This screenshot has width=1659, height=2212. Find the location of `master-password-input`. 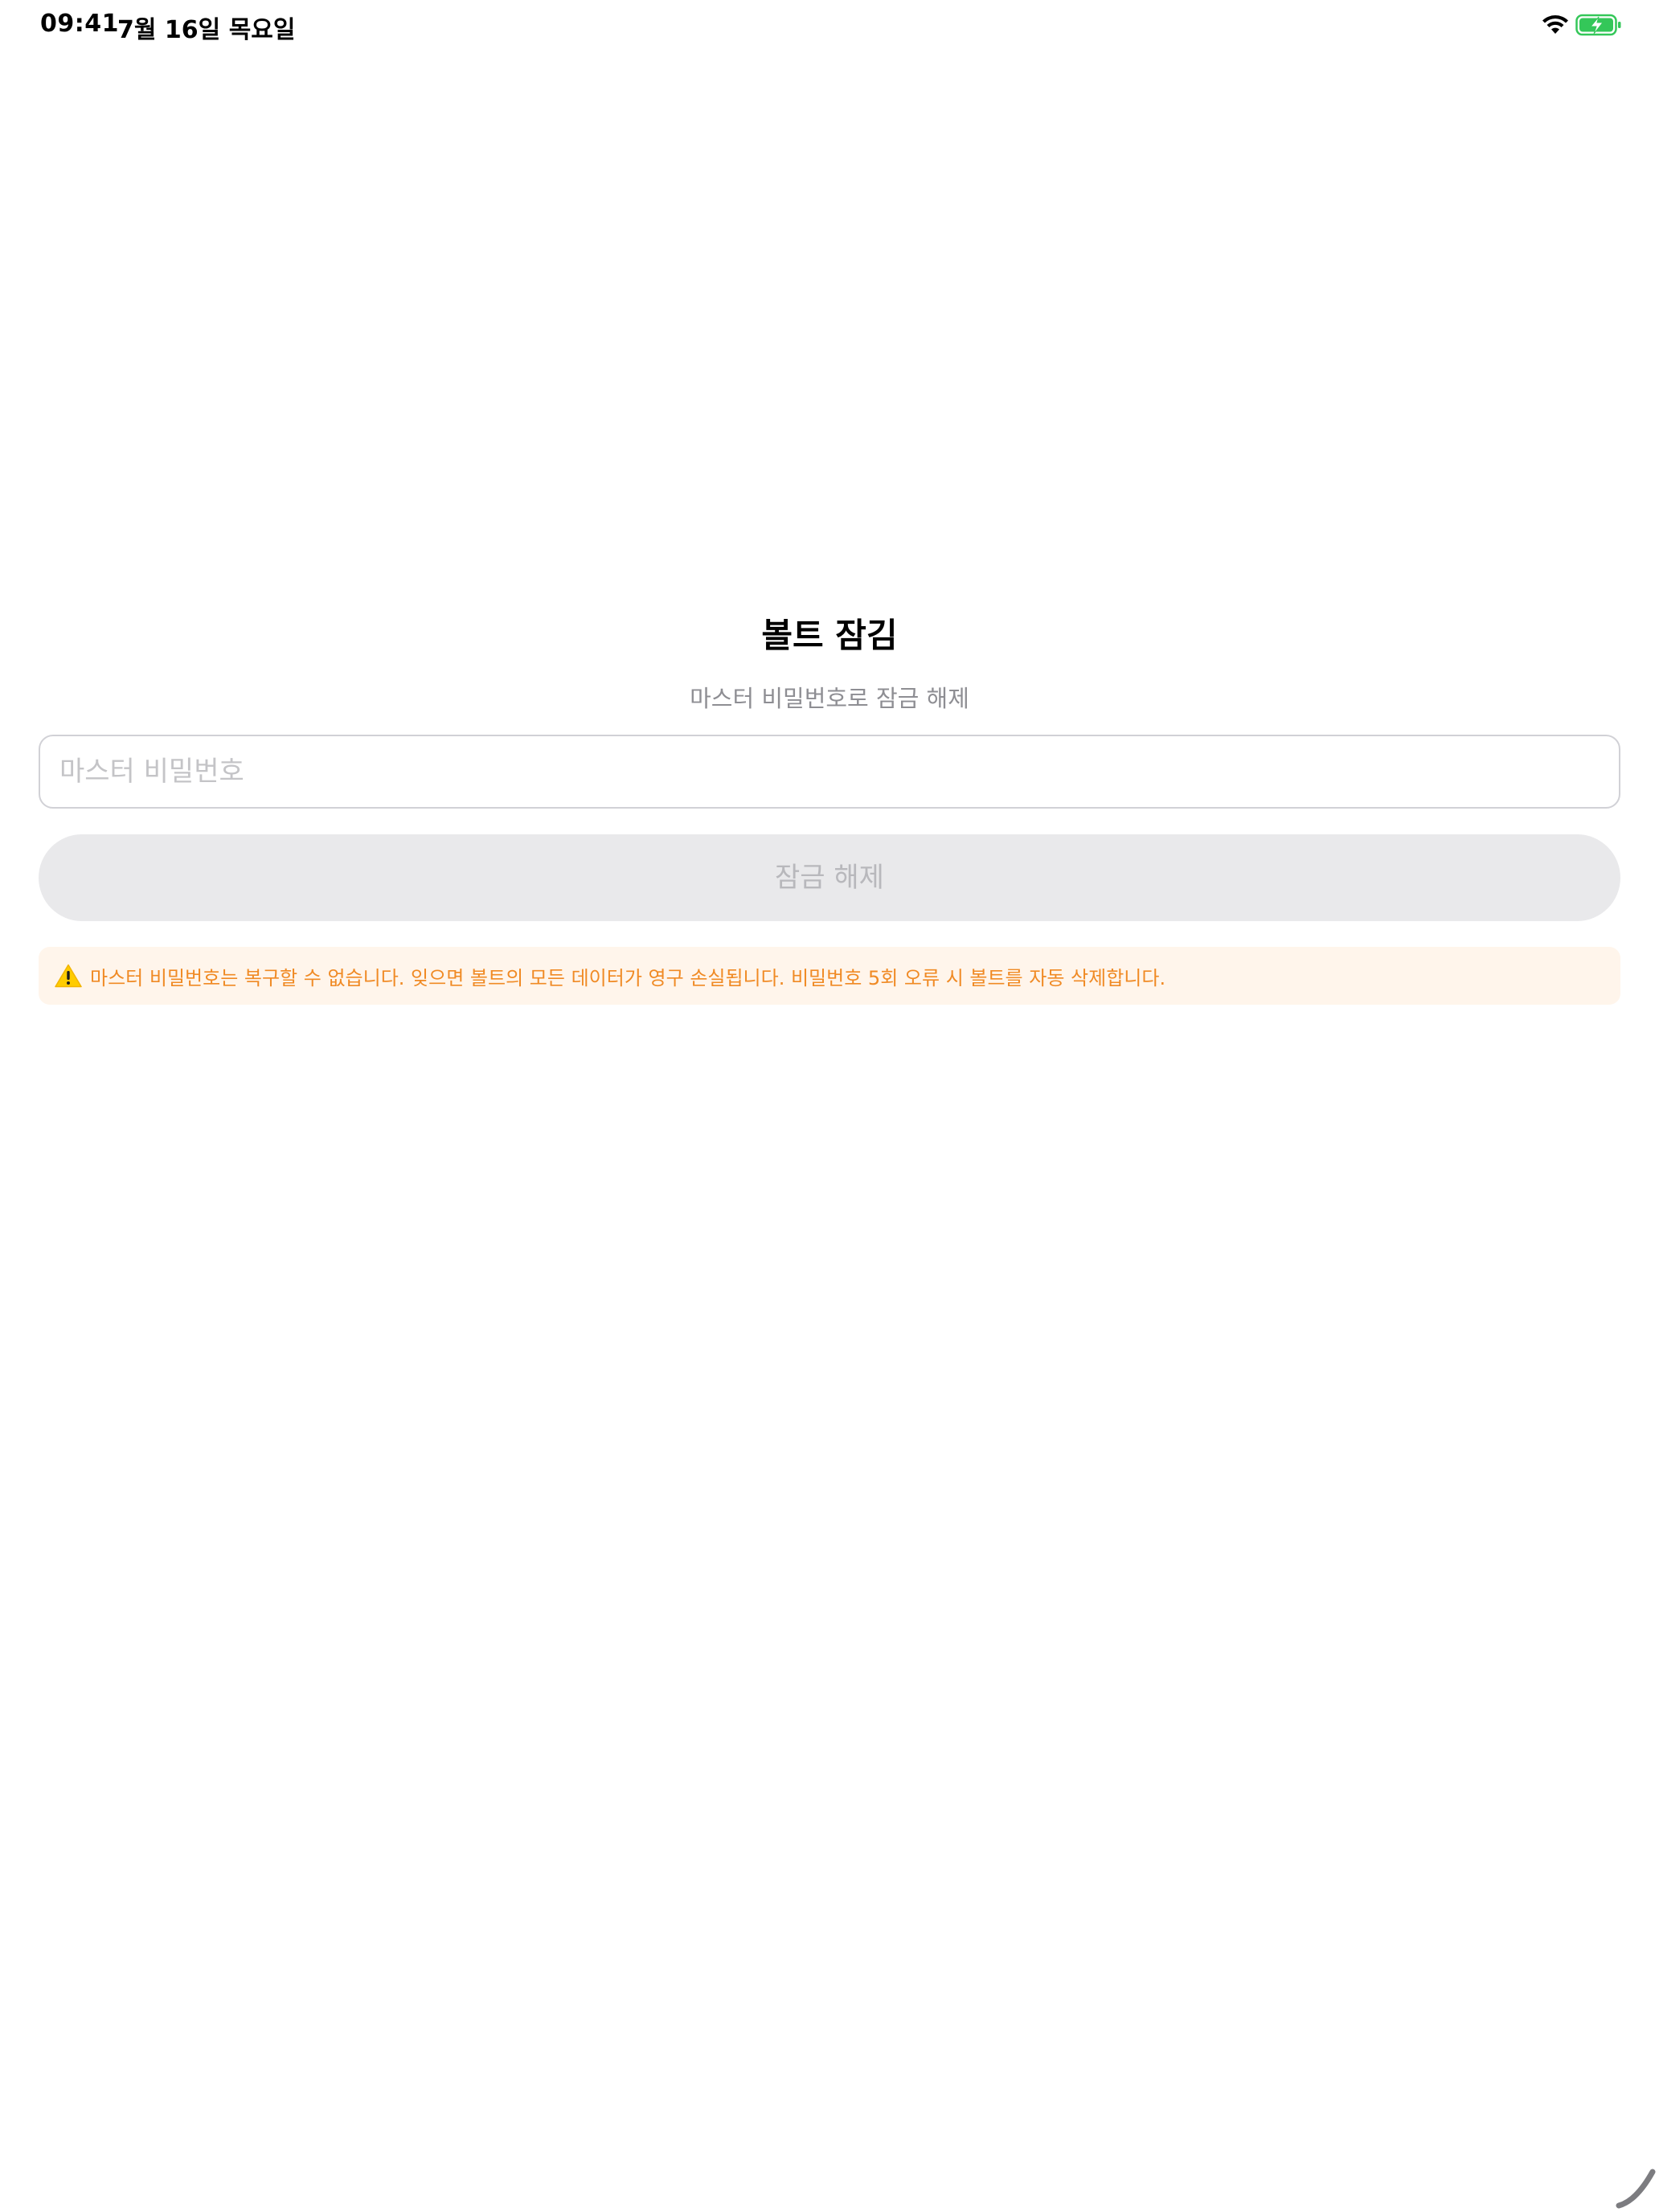

master-password-input is located at coordinates (829, 772).